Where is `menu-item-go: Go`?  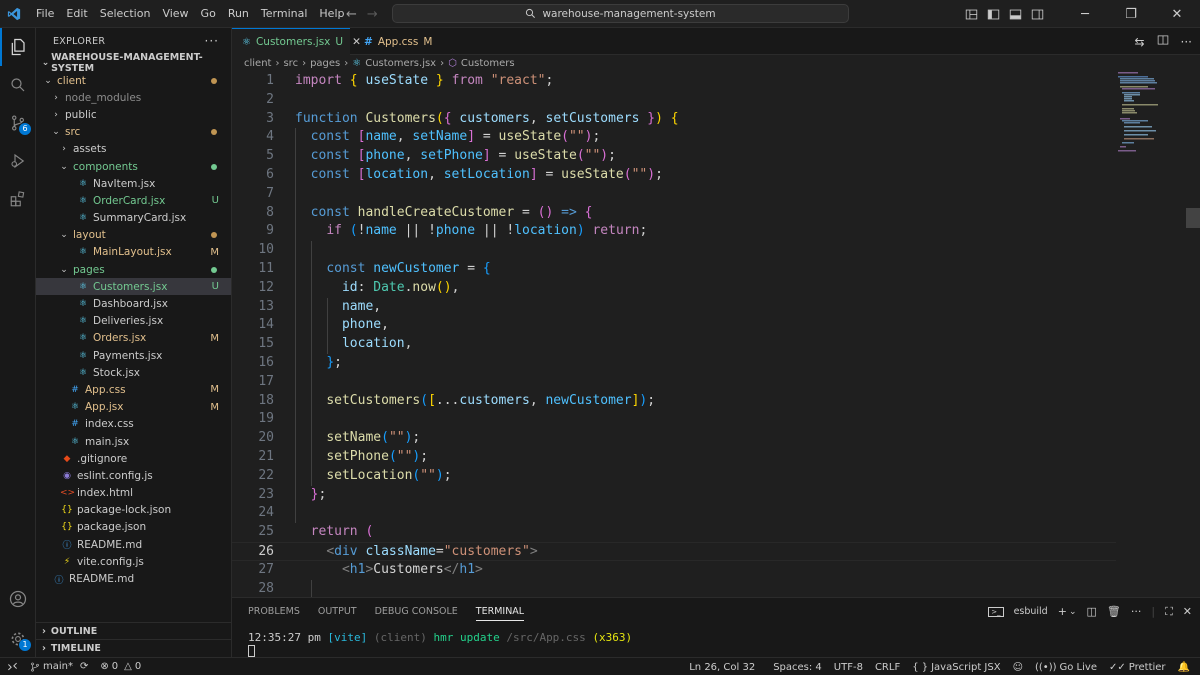
menu-item-go: Go is located at coordinates (208, 14).